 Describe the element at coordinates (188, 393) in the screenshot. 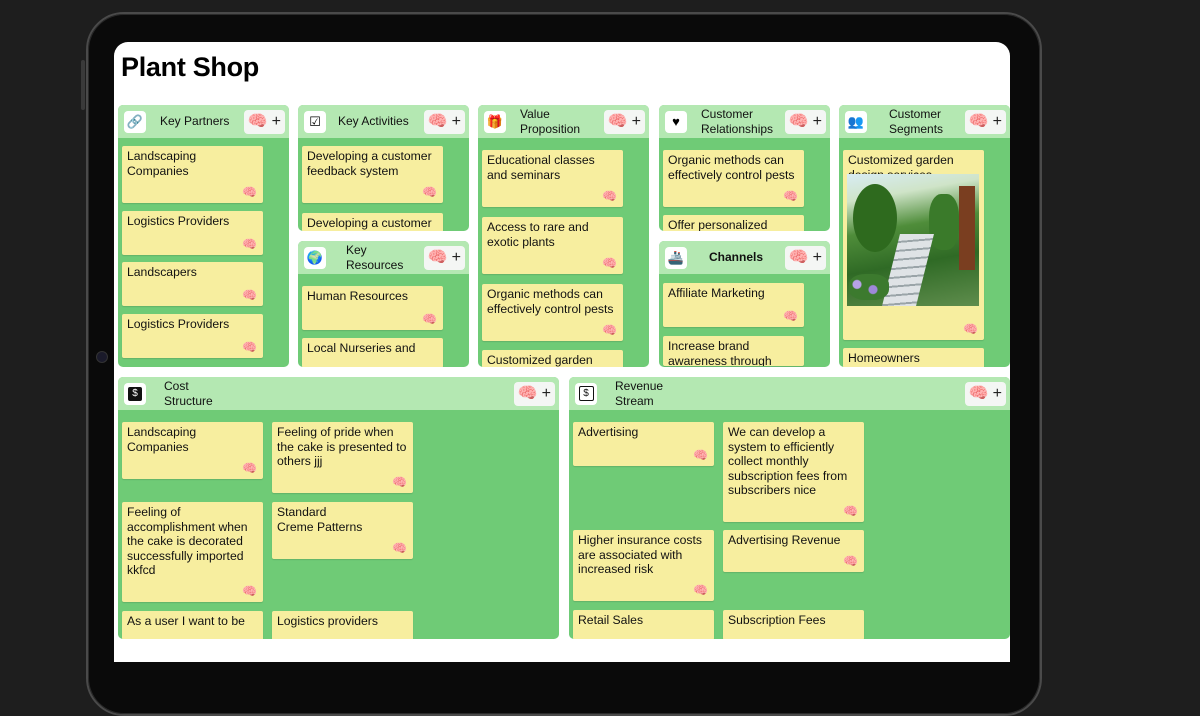

I see `block-title: Cost Structure` at that location.